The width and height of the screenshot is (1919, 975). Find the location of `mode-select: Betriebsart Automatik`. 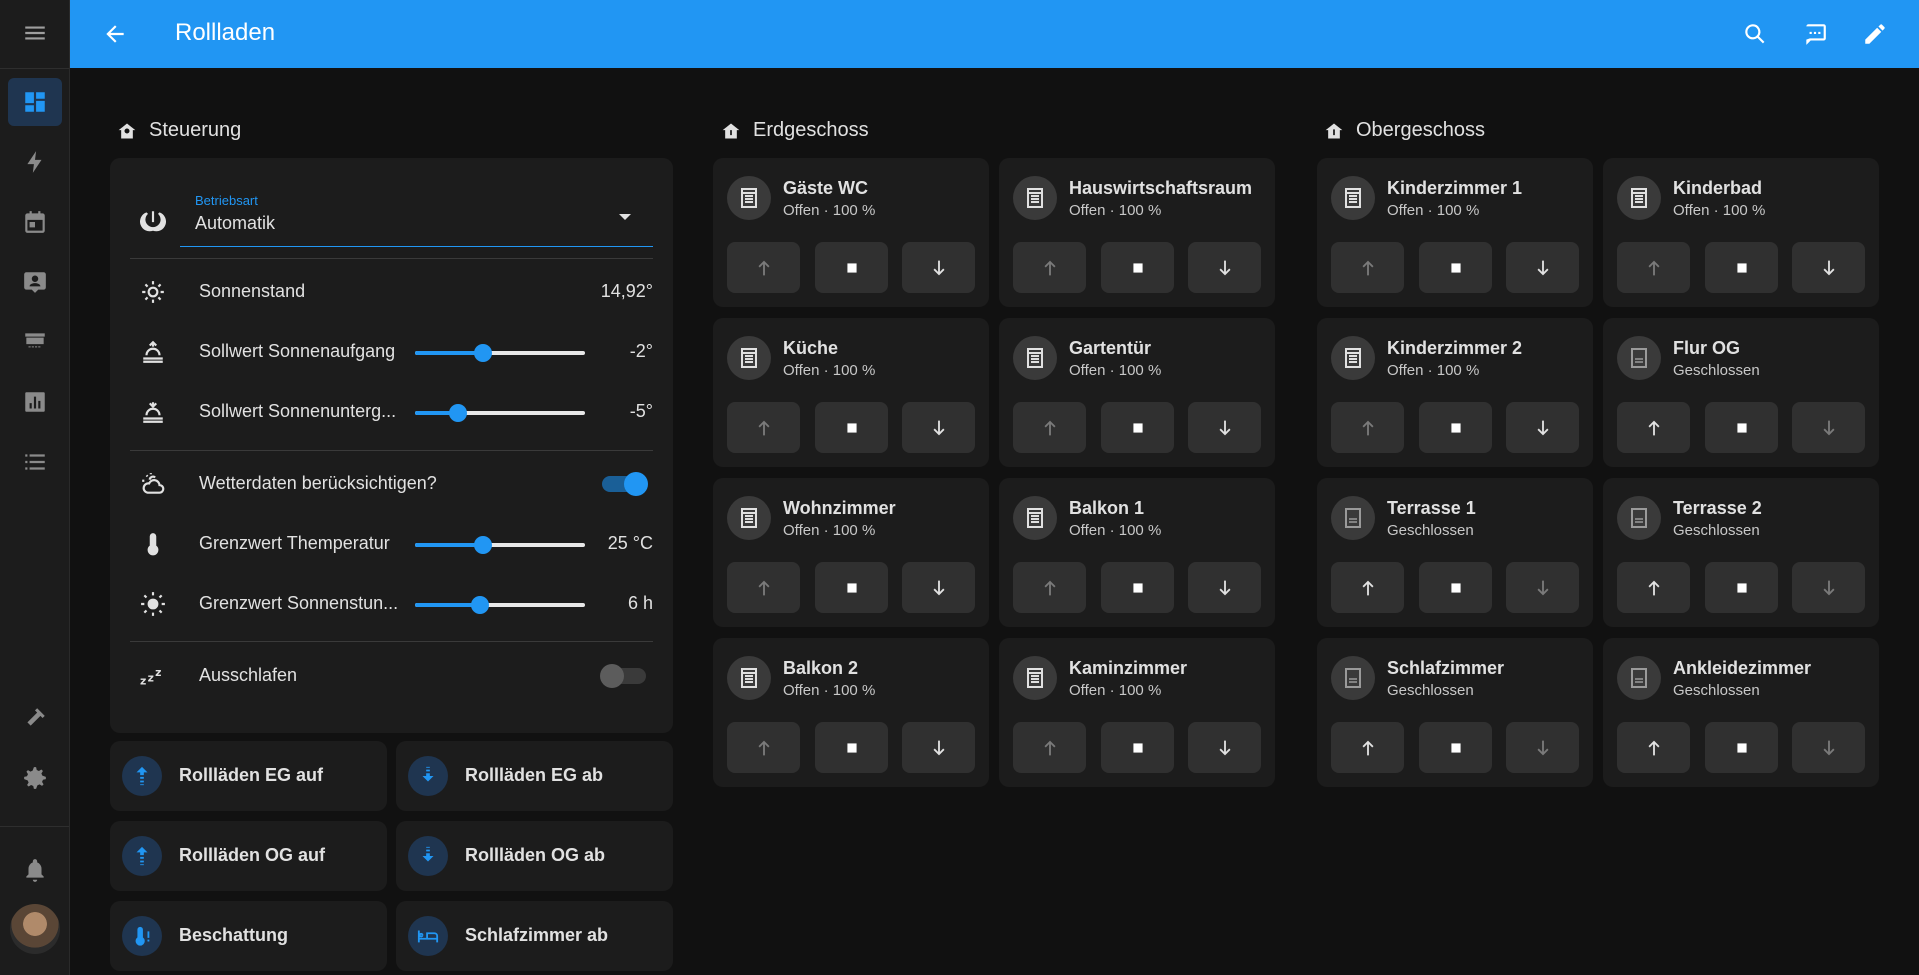

mode-select: Betriebsart Automatik is located at coordinates (416, 217).